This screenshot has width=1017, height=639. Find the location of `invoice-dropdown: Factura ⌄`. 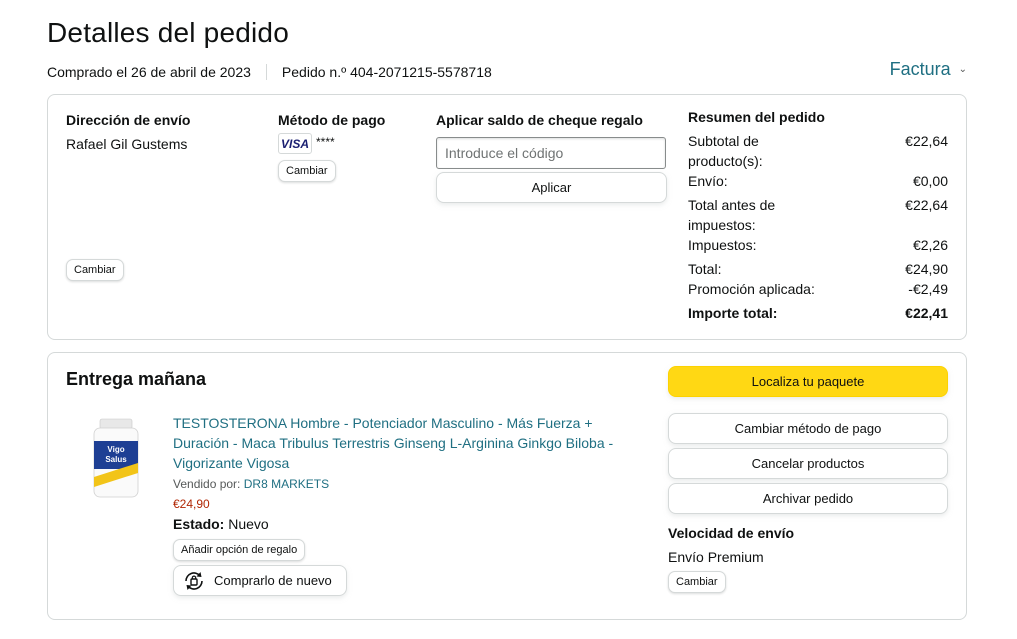

invoice-dropdown: Factura ⌄ is located at coordinates (928, 69).